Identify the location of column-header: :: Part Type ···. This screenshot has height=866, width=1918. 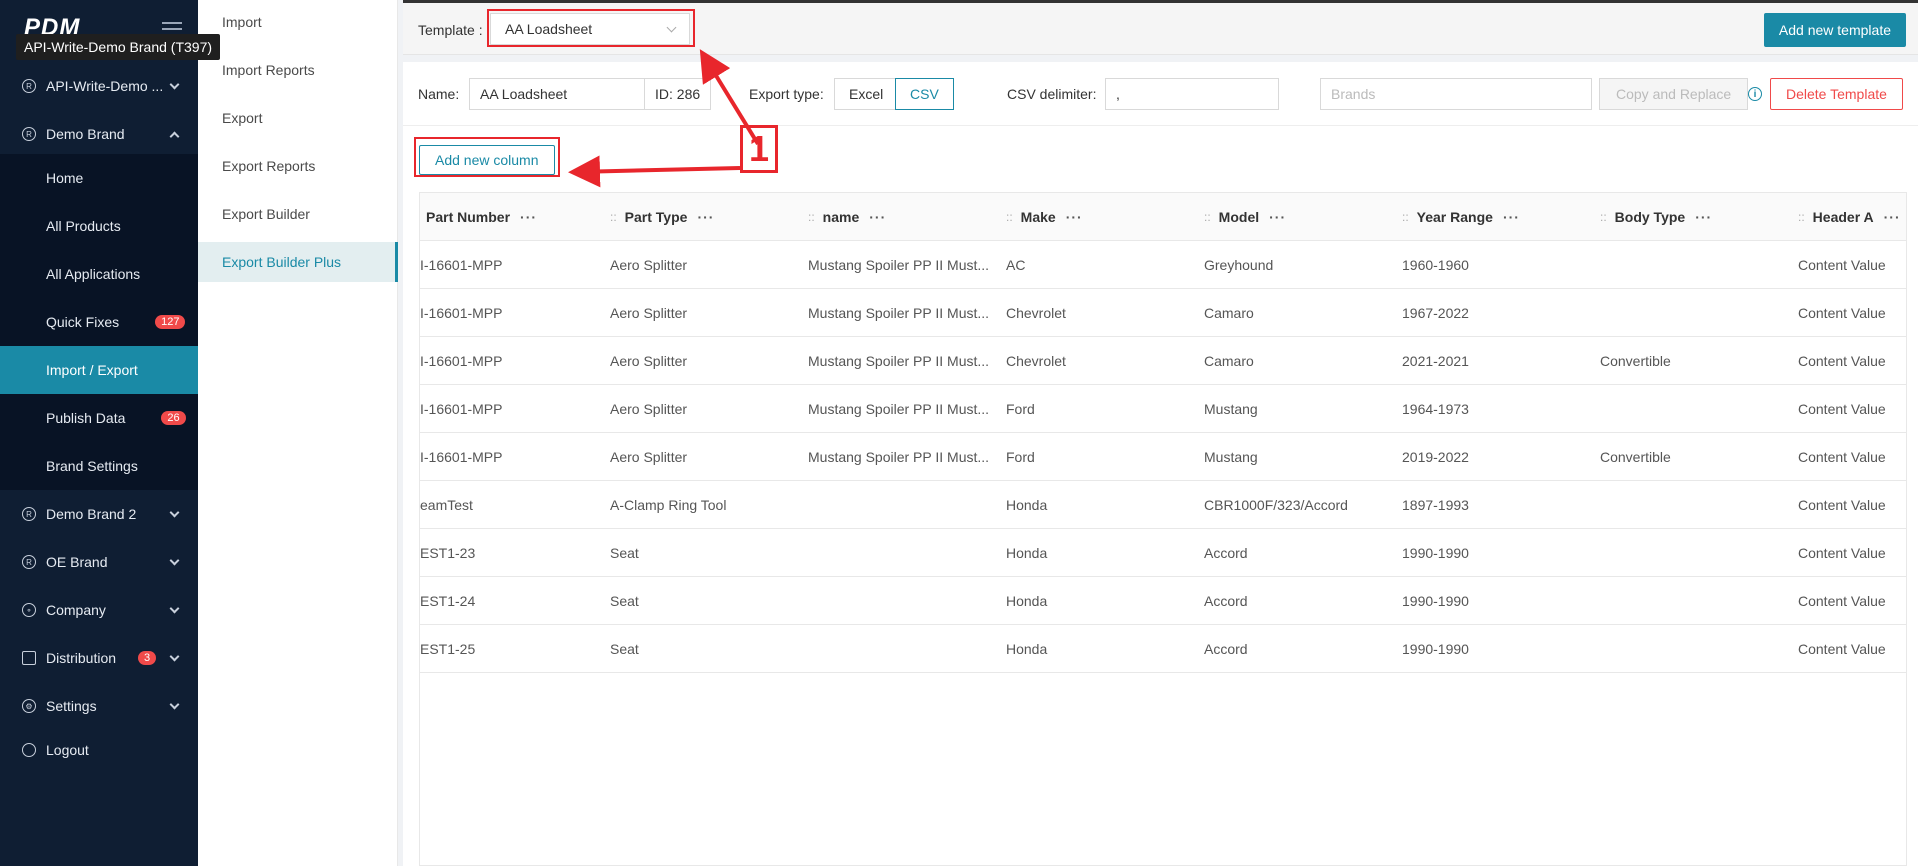
(662, 217).